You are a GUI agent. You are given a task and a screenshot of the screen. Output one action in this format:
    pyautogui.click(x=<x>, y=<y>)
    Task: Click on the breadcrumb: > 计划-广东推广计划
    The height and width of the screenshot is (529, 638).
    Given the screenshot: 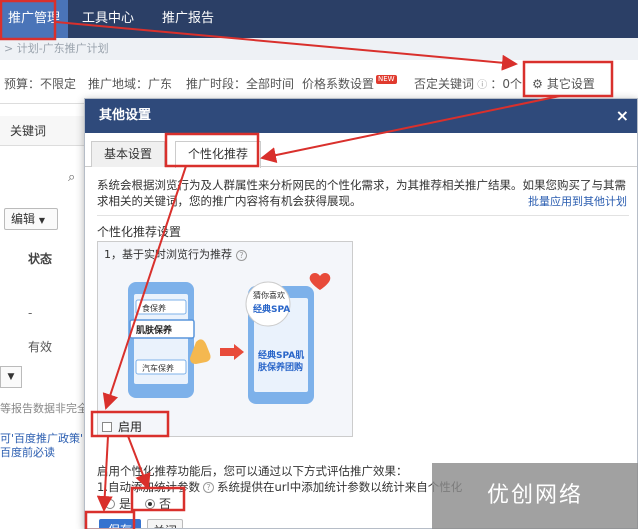 What is the action you would take?
    pyautogui.click(x=319, y=49)
    